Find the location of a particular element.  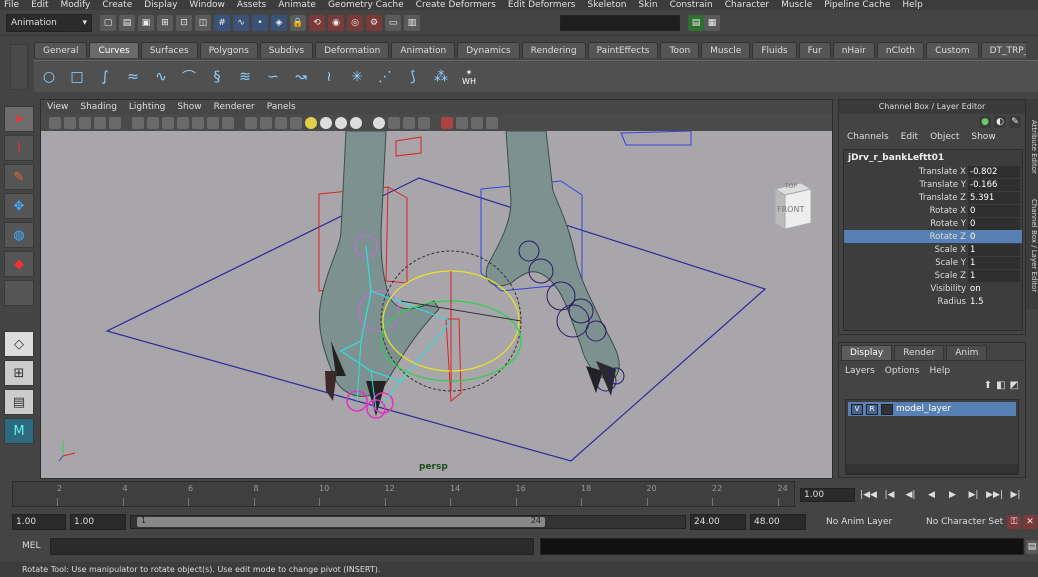

scale-tool-icon: ◆ is located at coordinates (19, 264).